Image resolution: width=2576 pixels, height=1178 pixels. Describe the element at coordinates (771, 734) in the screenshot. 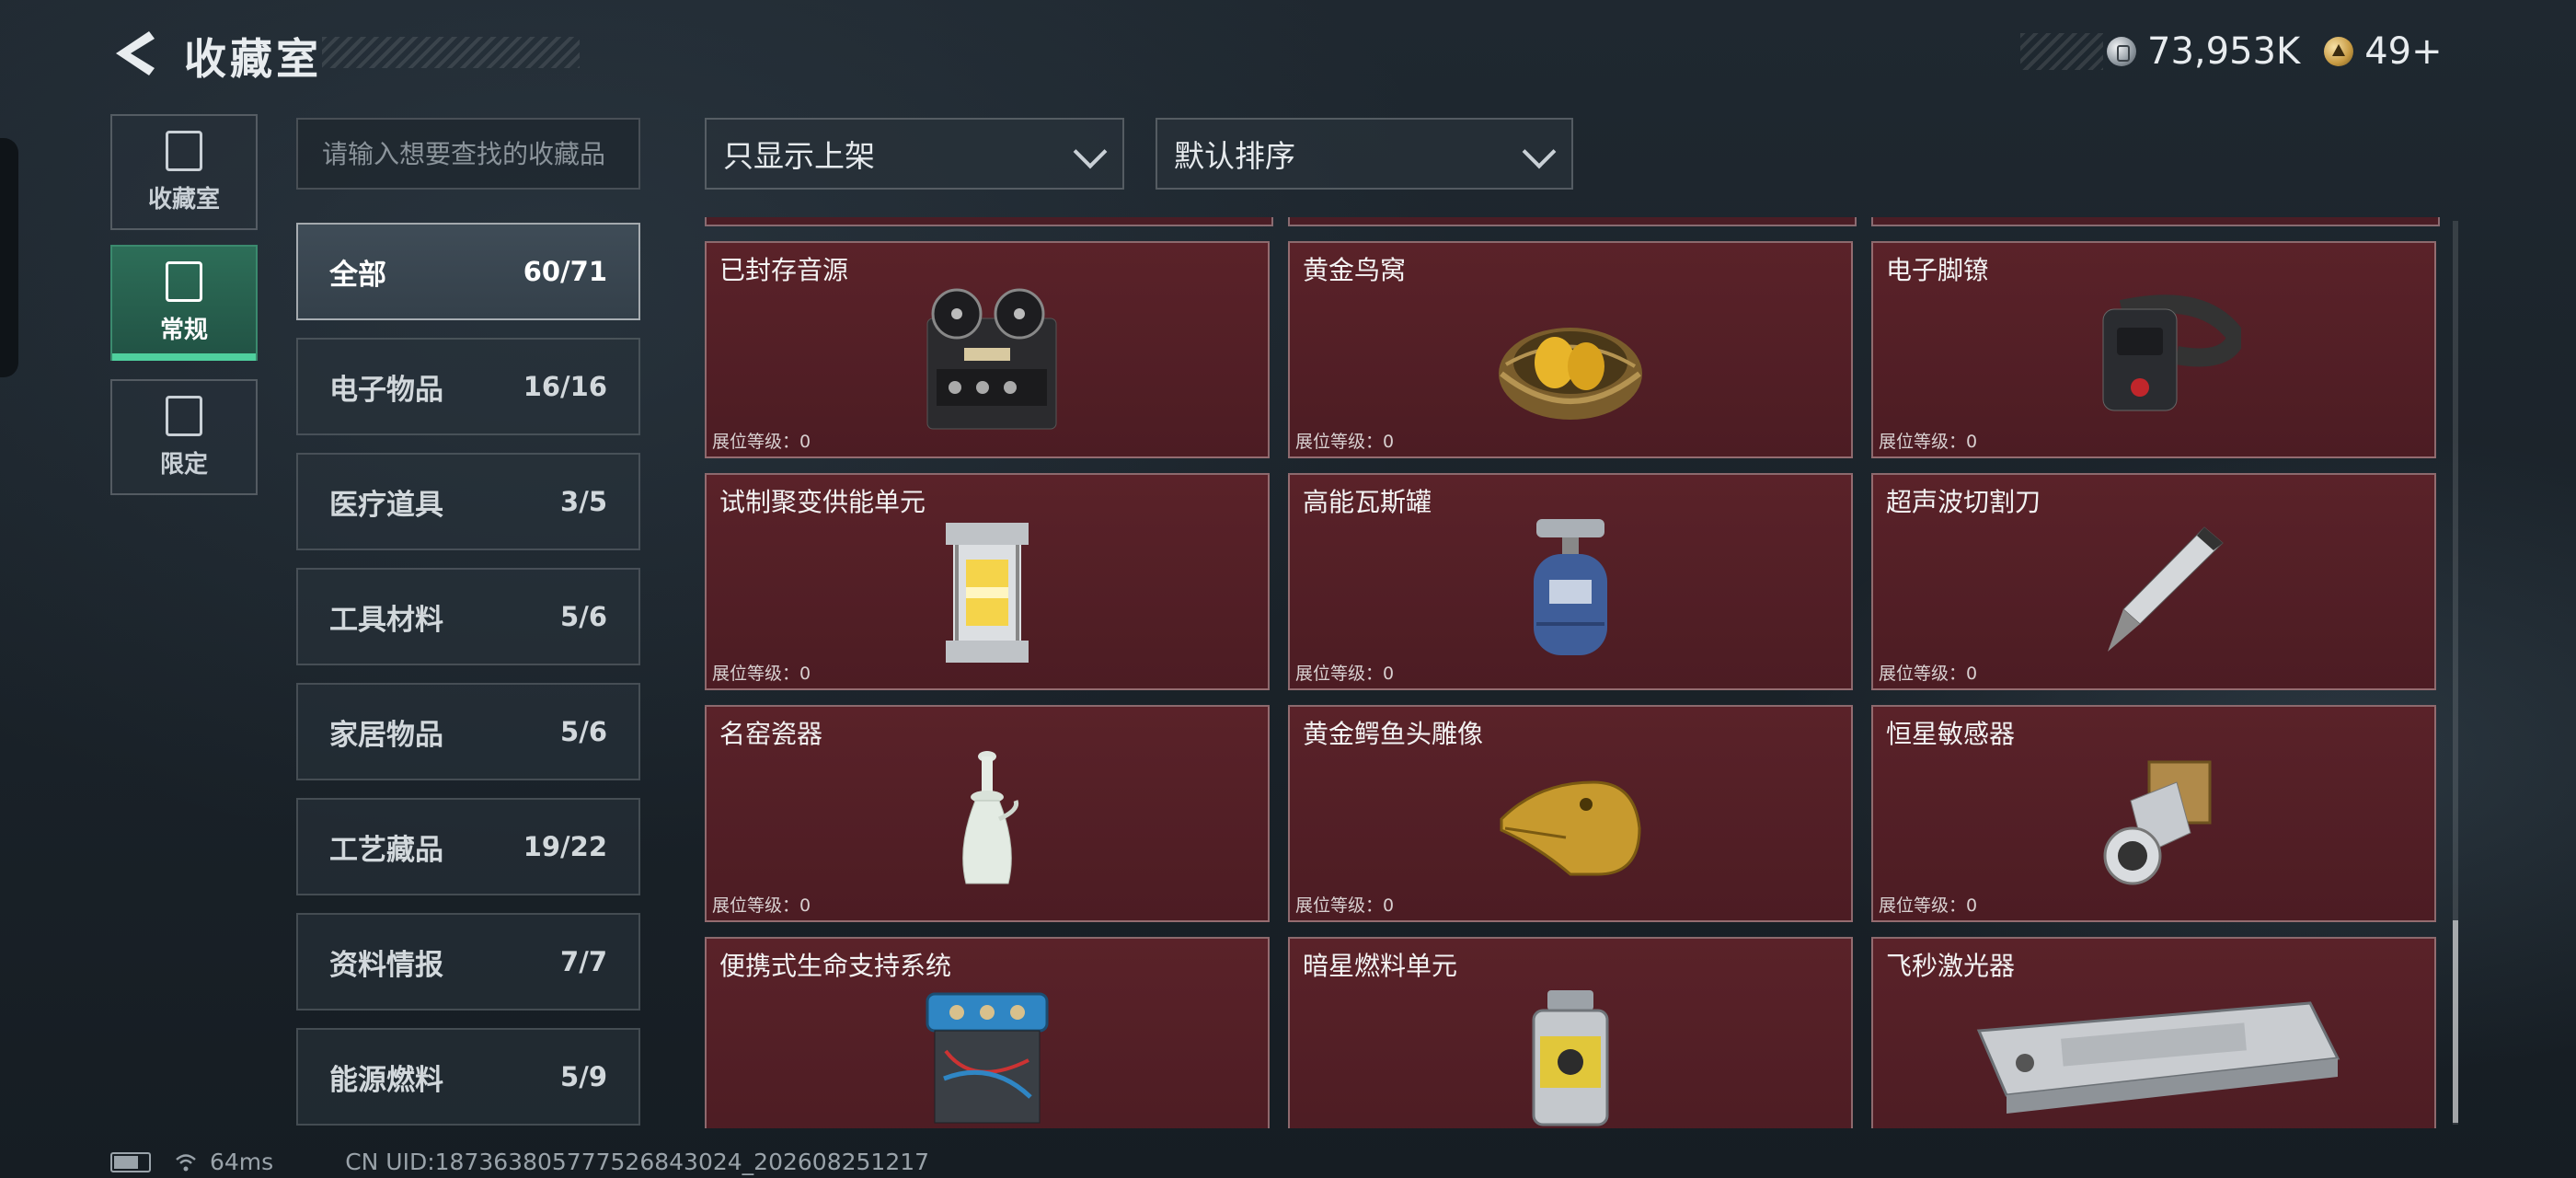

I see `item-name: 名窑瓷器` at that location.